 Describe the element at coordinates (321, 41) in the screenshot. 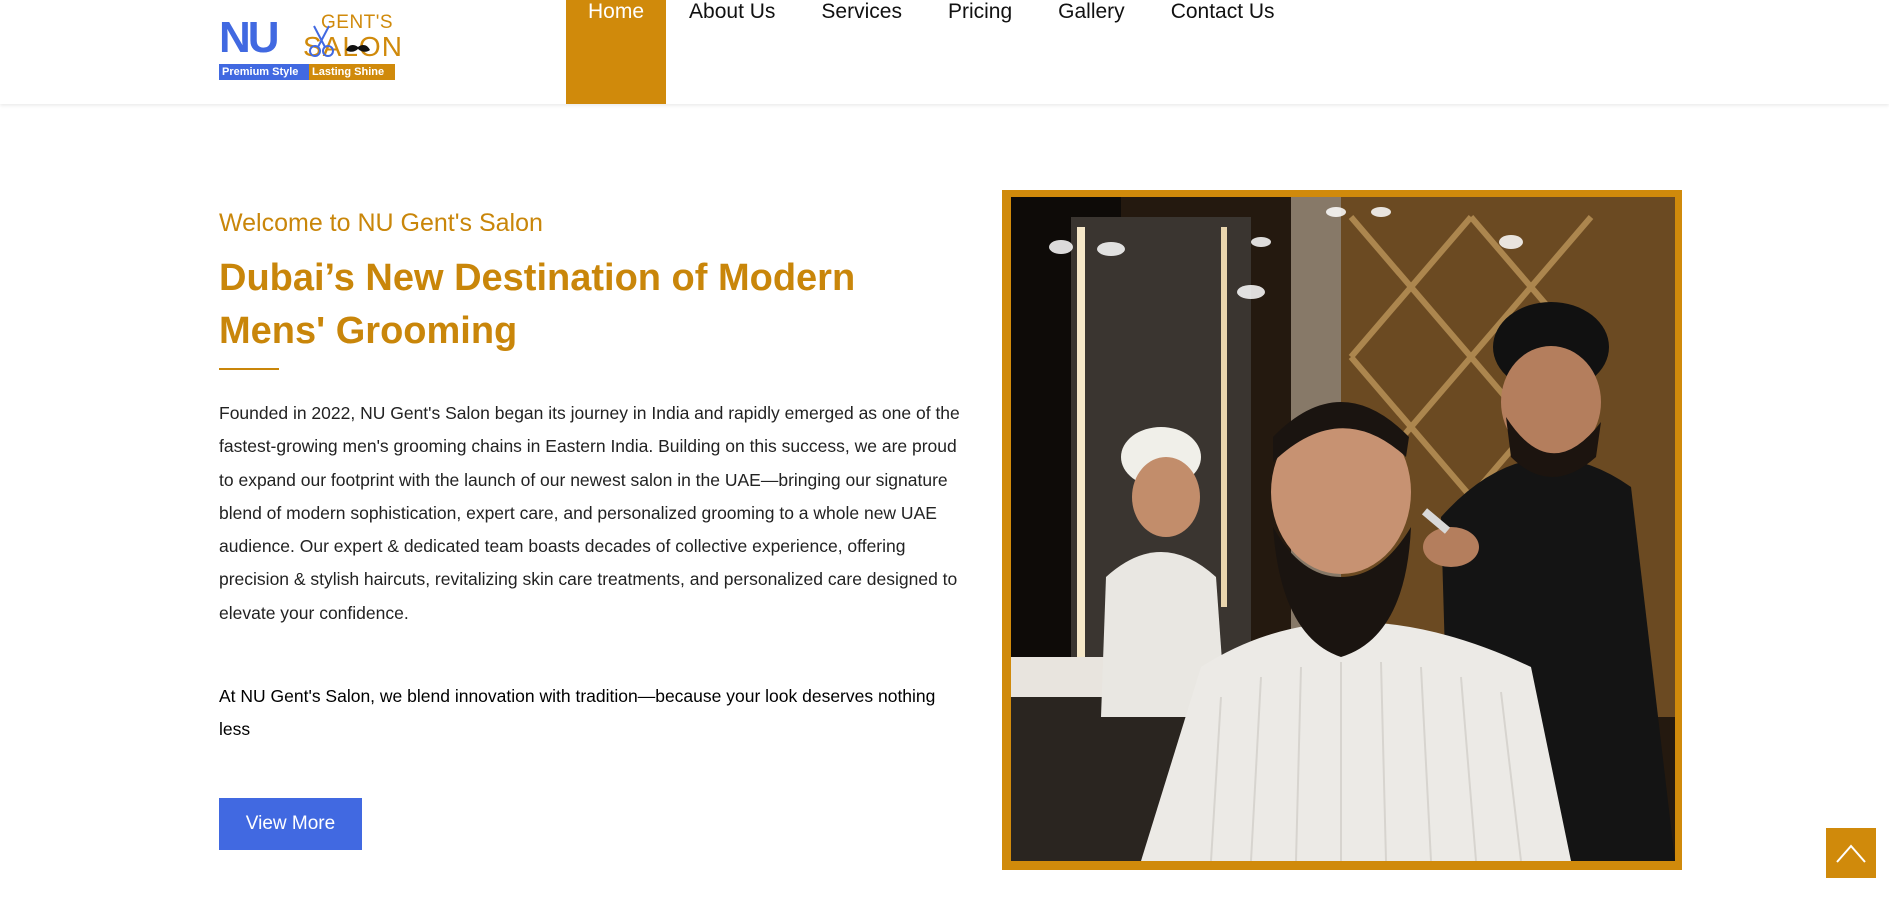

I see `scissors-icon` at that location.